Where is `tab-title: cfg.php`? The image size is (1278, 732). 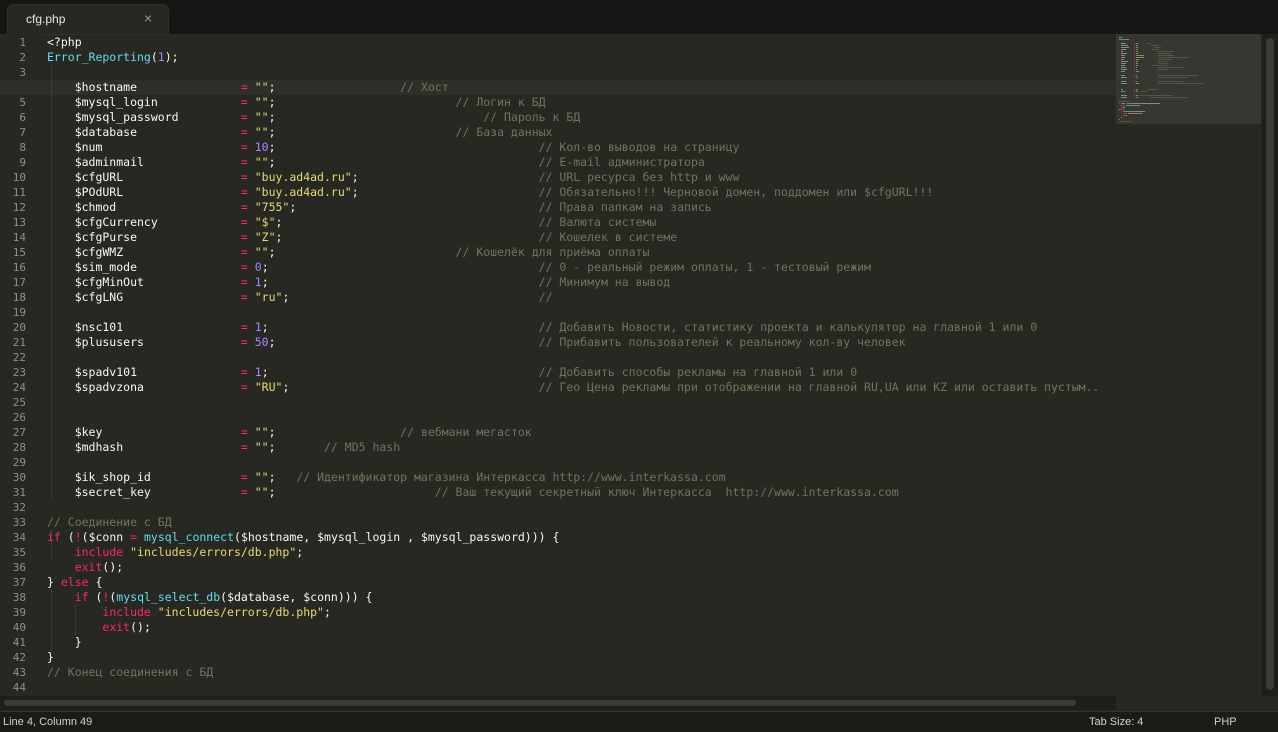 tab-title: cfg.php is located at coordinates (46, 19).